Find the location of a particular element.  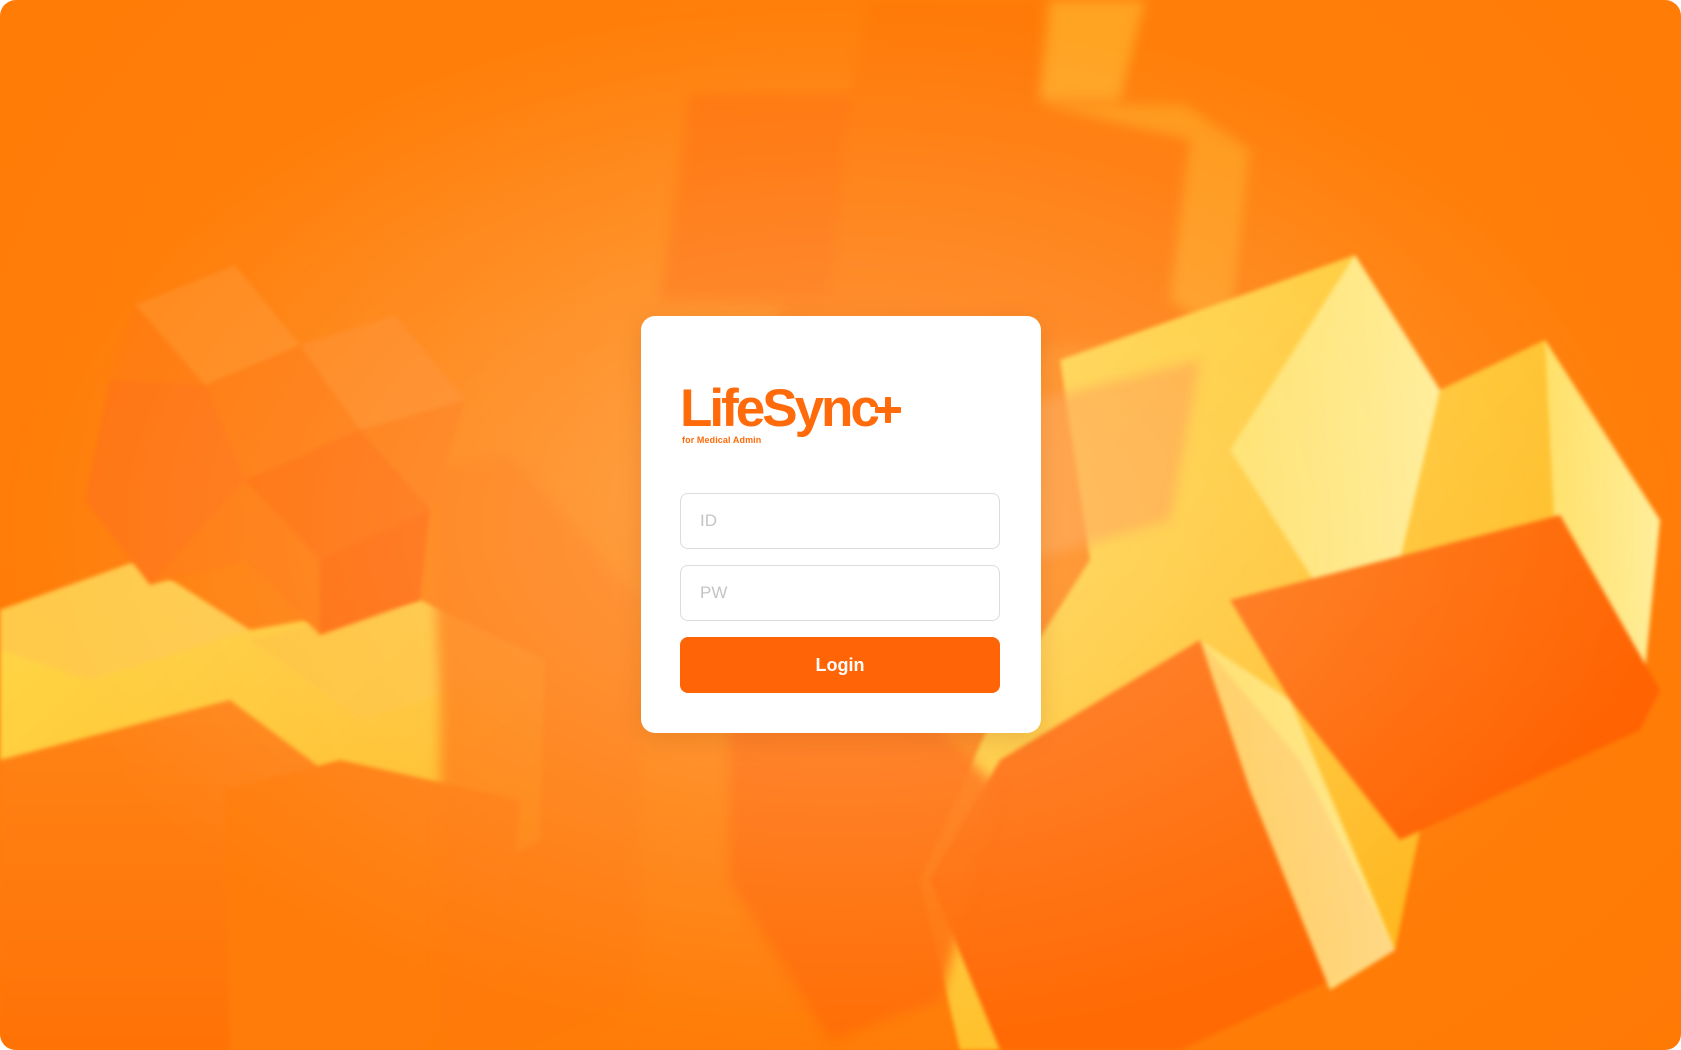

logo-wordmark: LifeSync is located at coordinates (790, 408).